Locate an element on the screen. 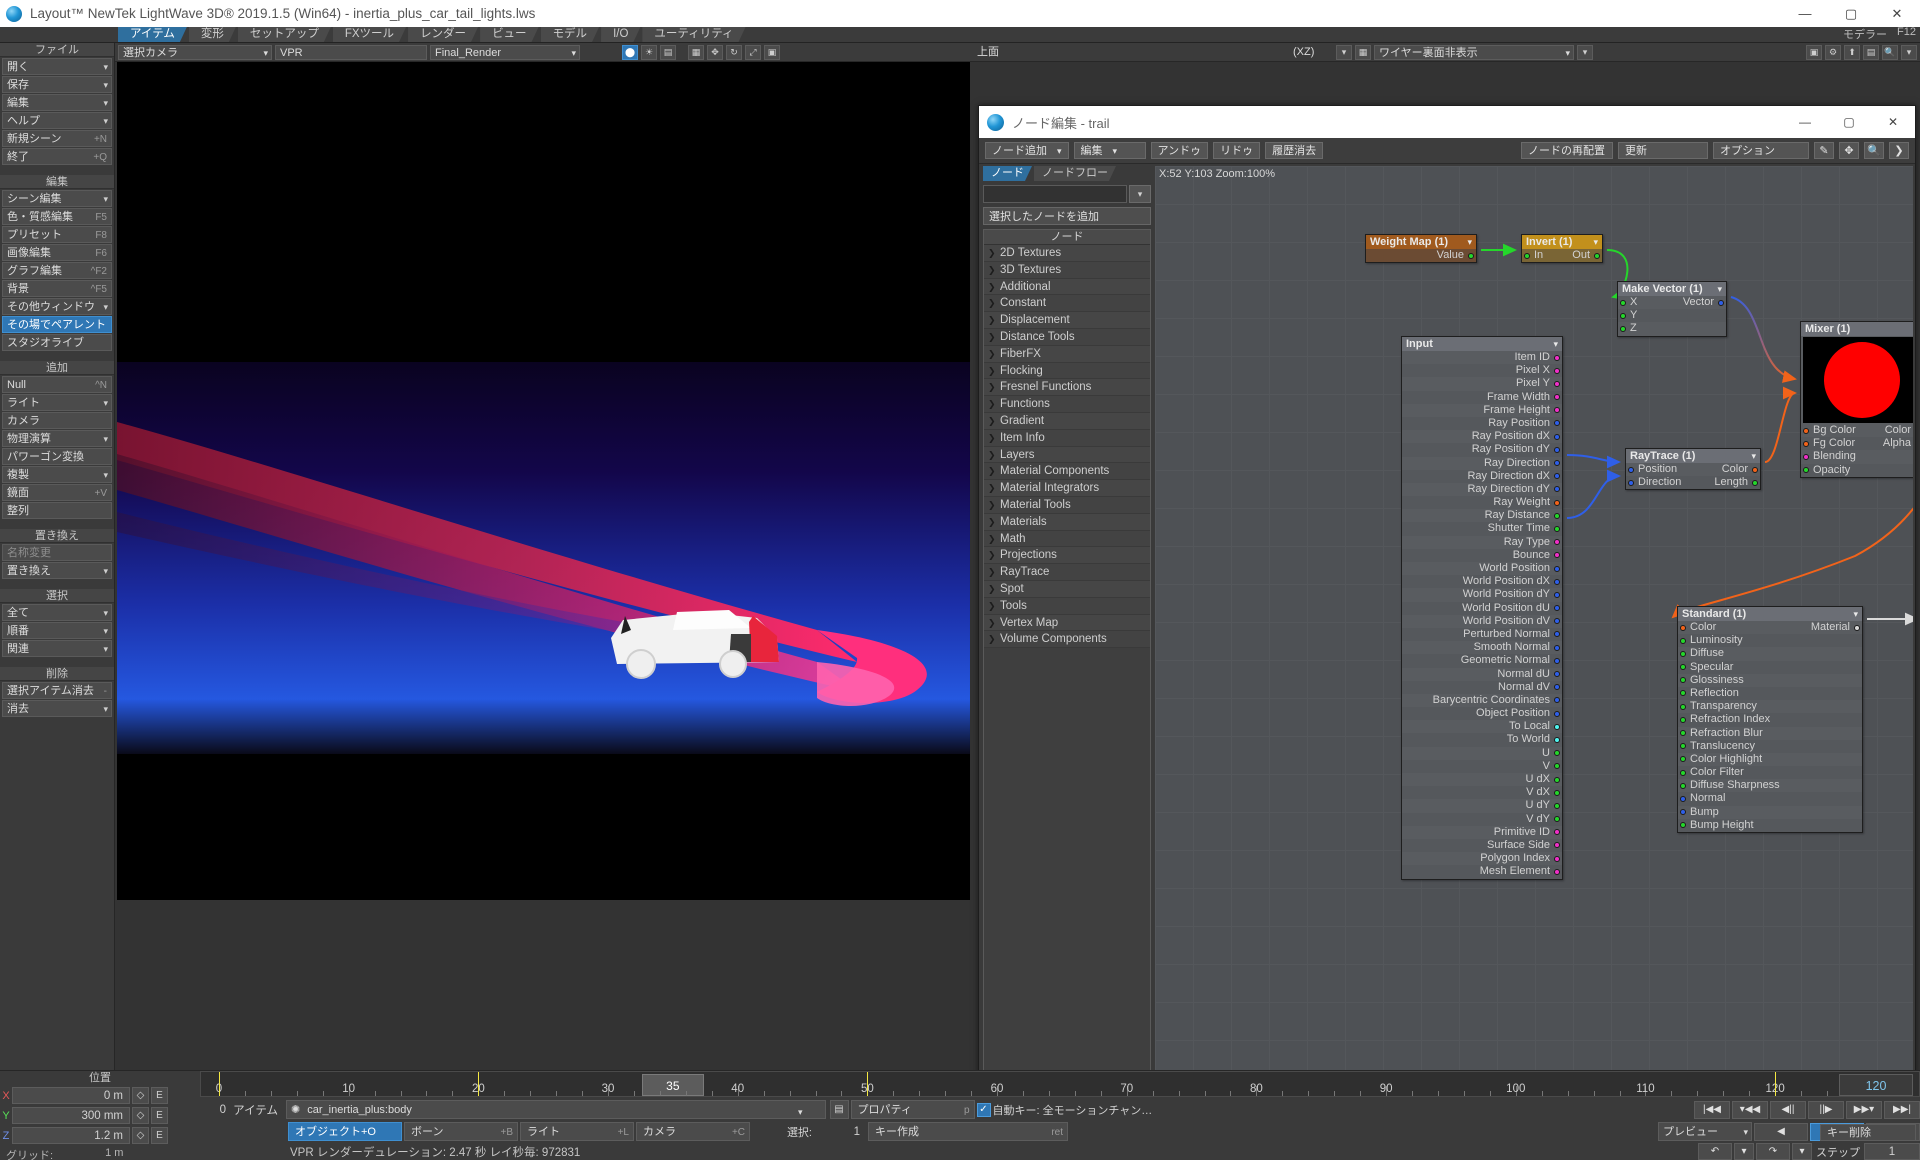 The image size is (1920, 1160). node-category-item: ❯ Distance Tools is located at coordinates (1067, 337).